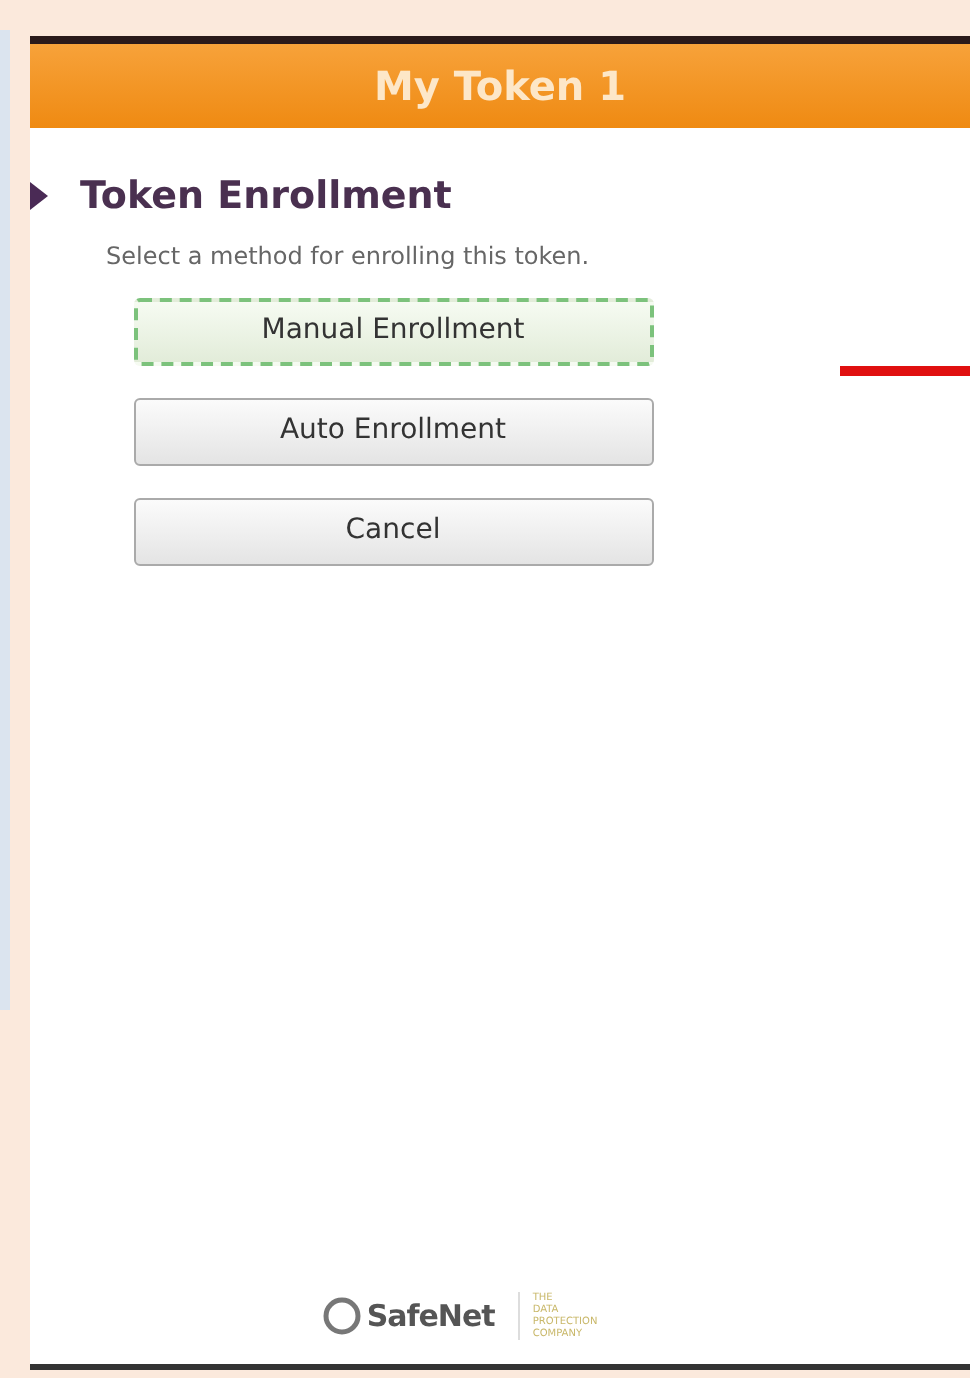  I want to click on section-title: Token Enrollment, so click(266, 197).